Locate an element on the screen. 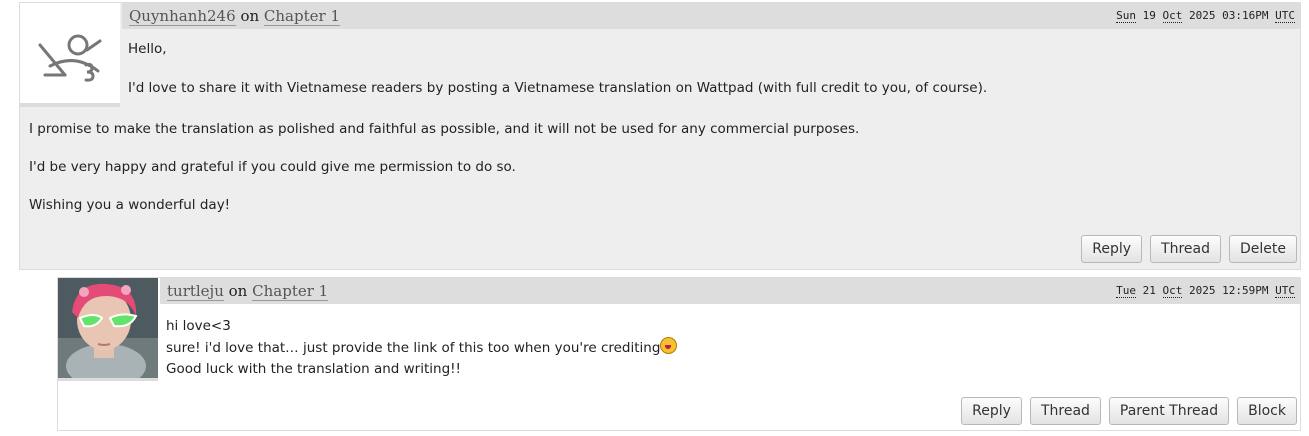 This screenshot has height=436, width=1309. comment-actions: Reply Thread Delete is located at coordinates (1189, 249).